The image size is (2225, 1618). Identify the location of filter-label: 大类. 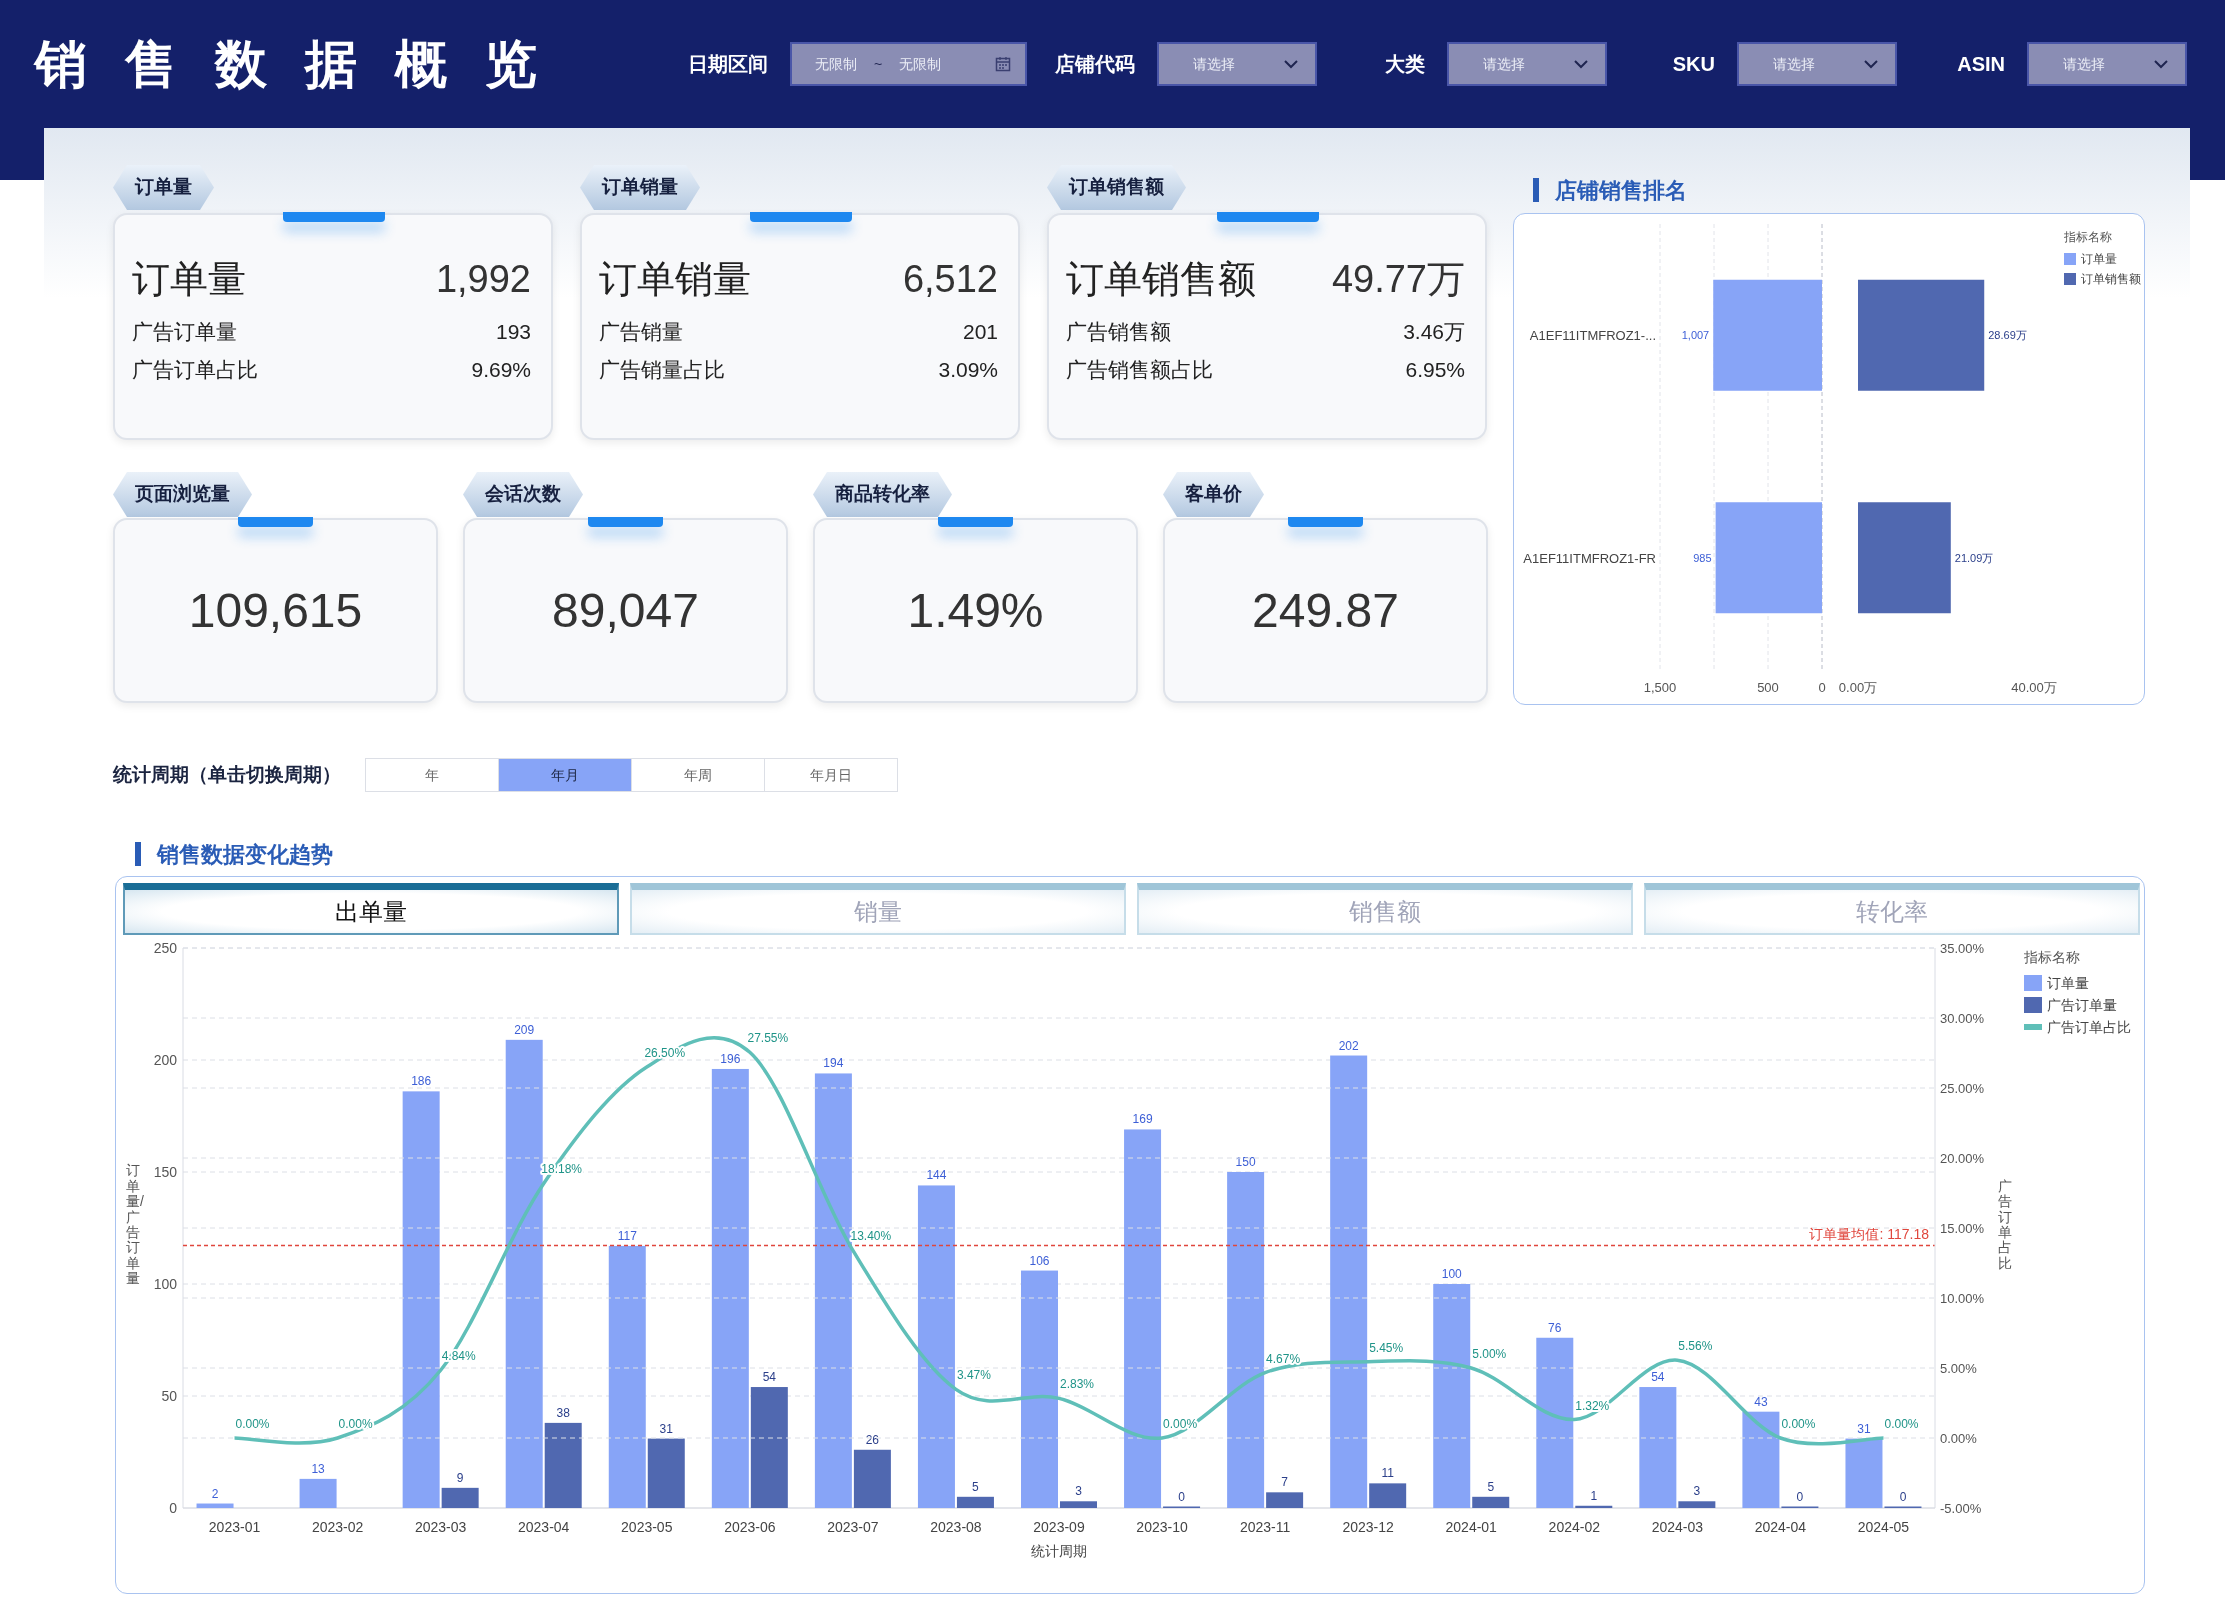
(1405, 64).